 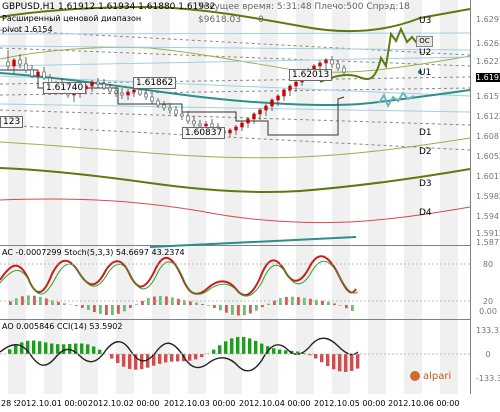 I want to click on brand-text: alpari, so click(x=437, y=376).